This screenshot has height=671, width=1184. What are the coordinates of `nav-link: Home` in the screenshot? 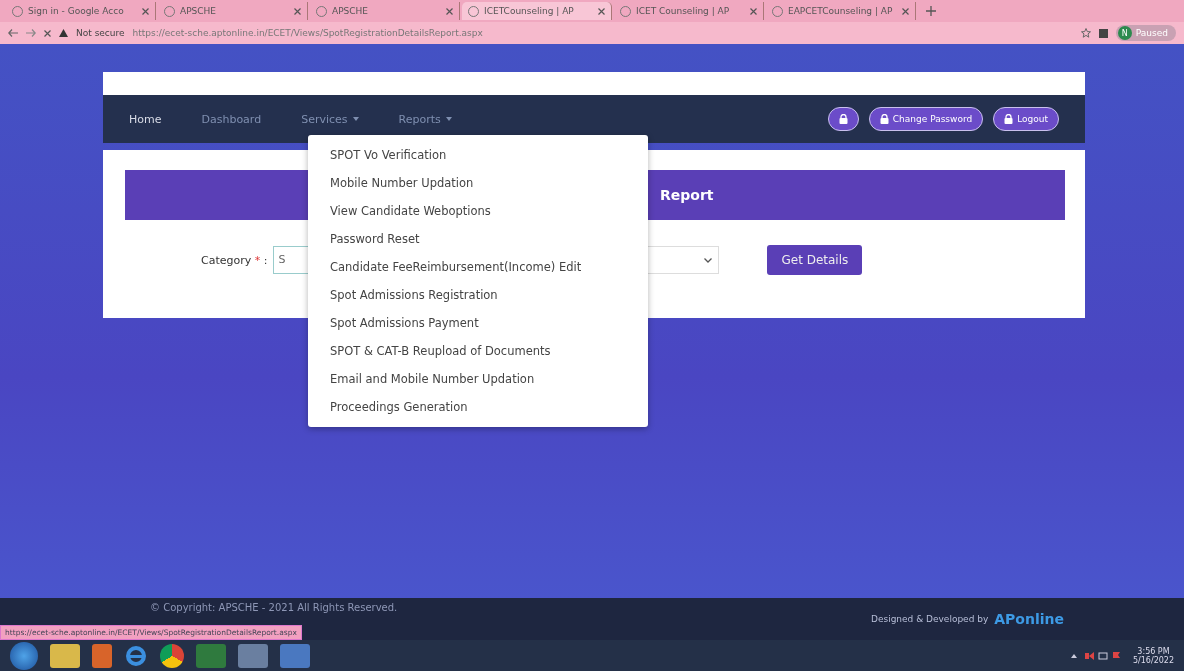 It's located at (145, 119).